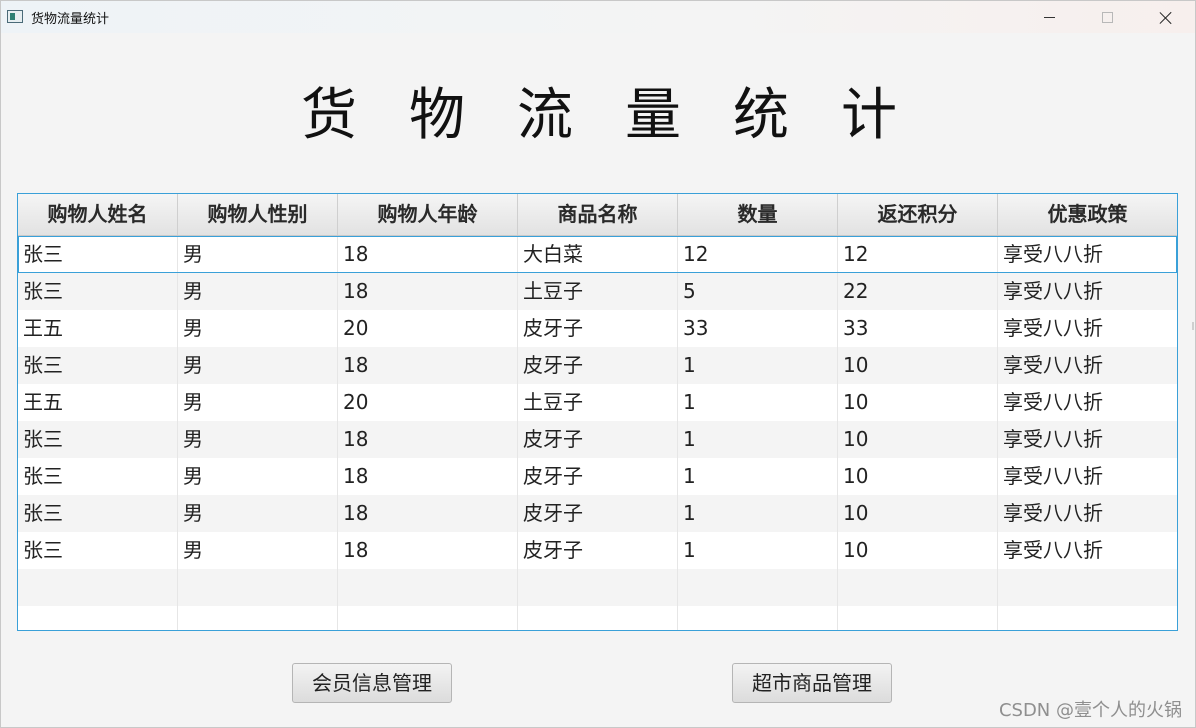 The height and width of the screenshot is (728, 1196). I want to click on table-row: 张三男 18 大白菜 12 12 享受八八折, so click(597, 254).